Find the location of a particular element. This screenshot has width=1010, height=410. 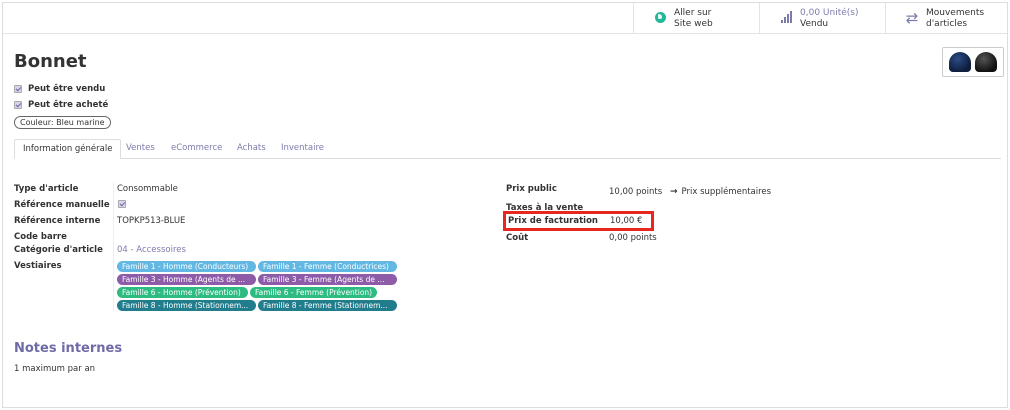

tab-inventory: Inventaire is located at coordinates (302, 149).